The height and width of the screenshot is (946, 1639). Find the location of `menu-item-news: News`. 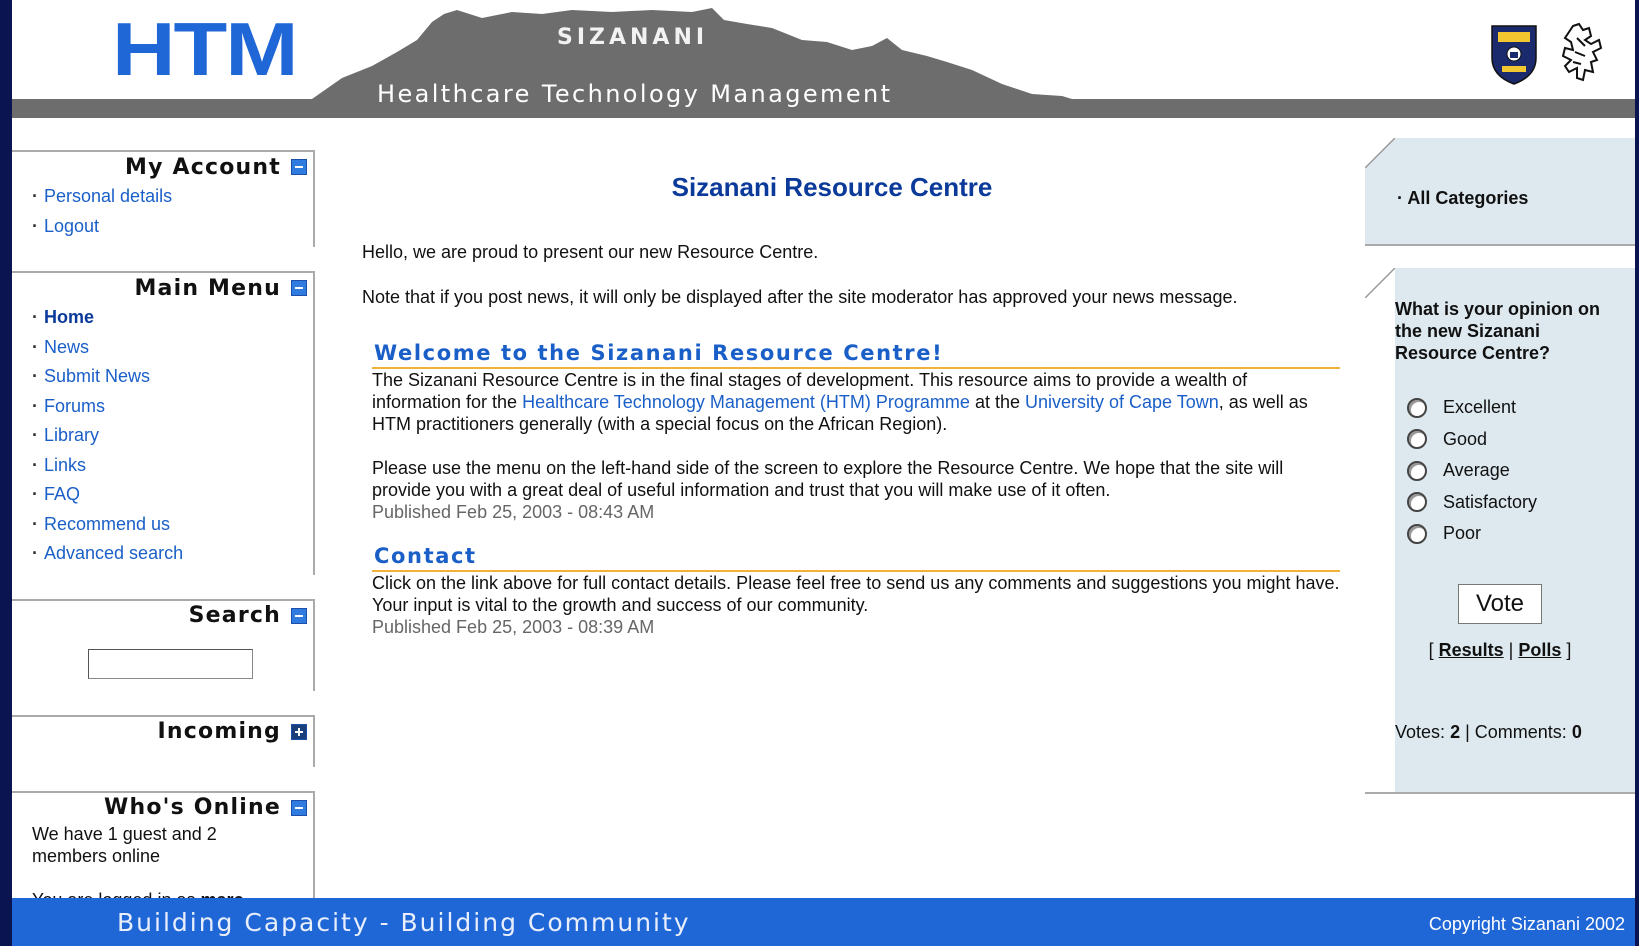

menu-item-news: News is located at coordinates (172, 348).